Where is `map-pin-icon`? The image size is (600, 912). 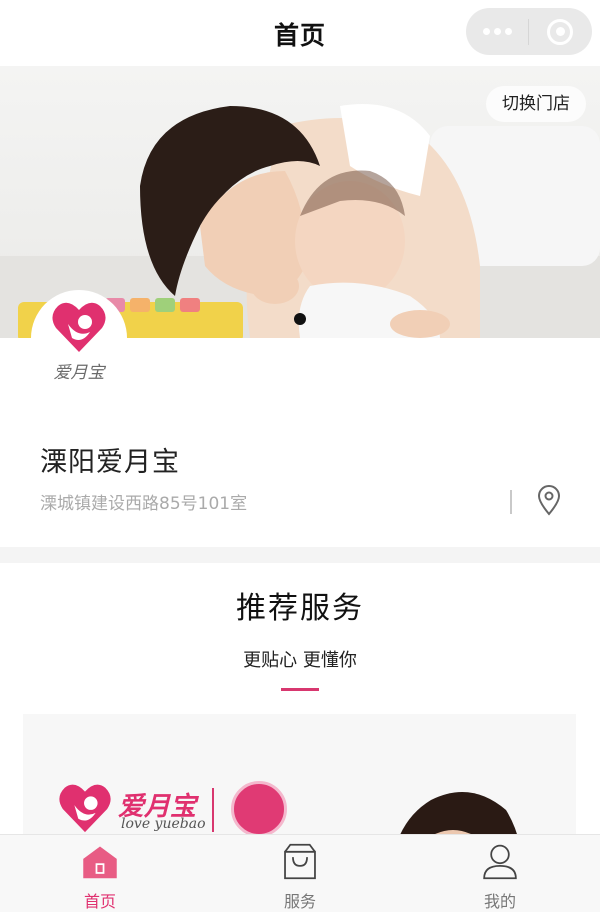 map-pin-icon is located at coordinates (549, 500).